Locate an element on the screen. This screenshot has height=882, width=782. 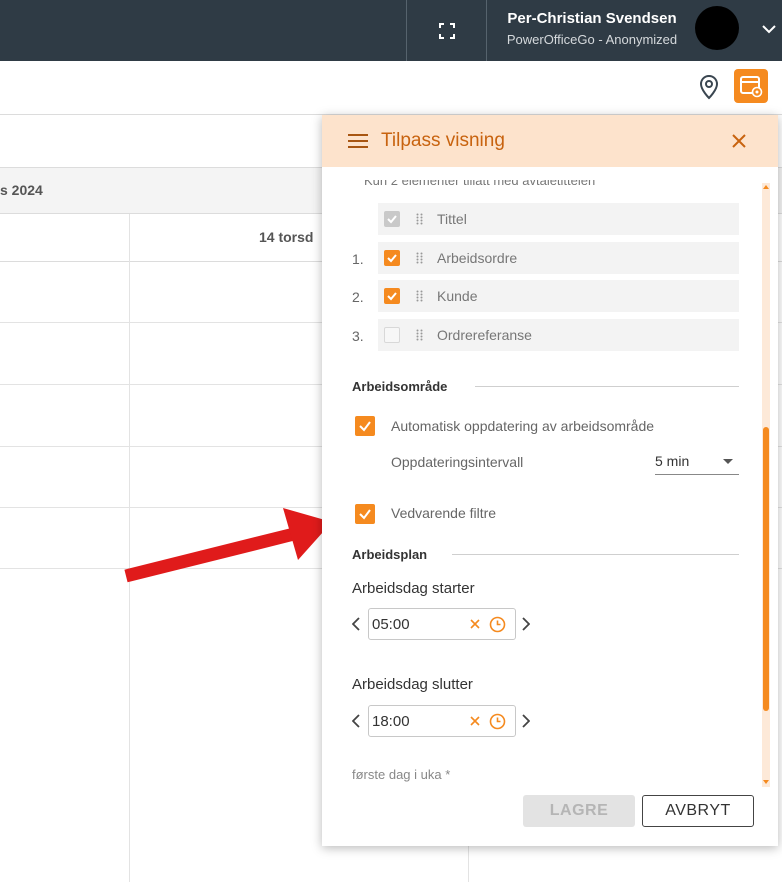
calendar-settings-icon is located at coordinates (751, 87).